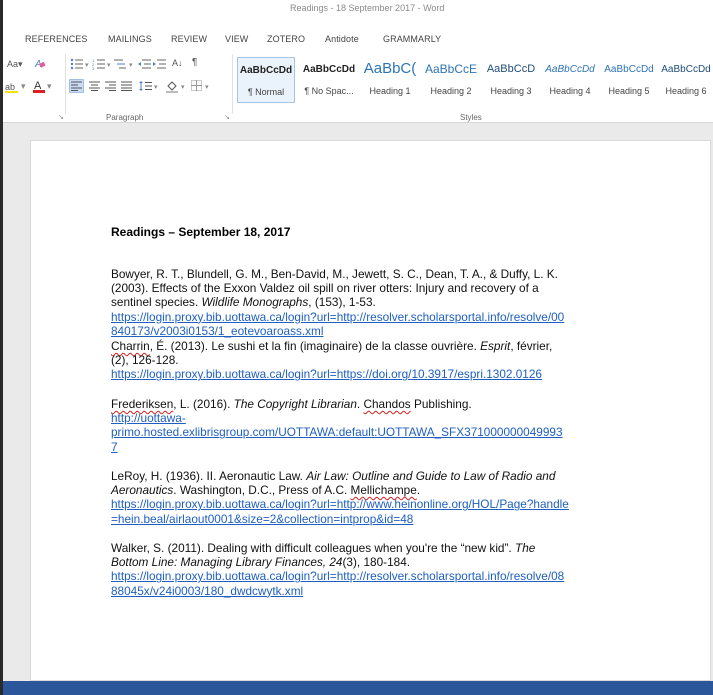 This screenshot has height=695, width=713. I want to click on style-heading-6: AaBbCcDd Heading 6, so click(686, 80).